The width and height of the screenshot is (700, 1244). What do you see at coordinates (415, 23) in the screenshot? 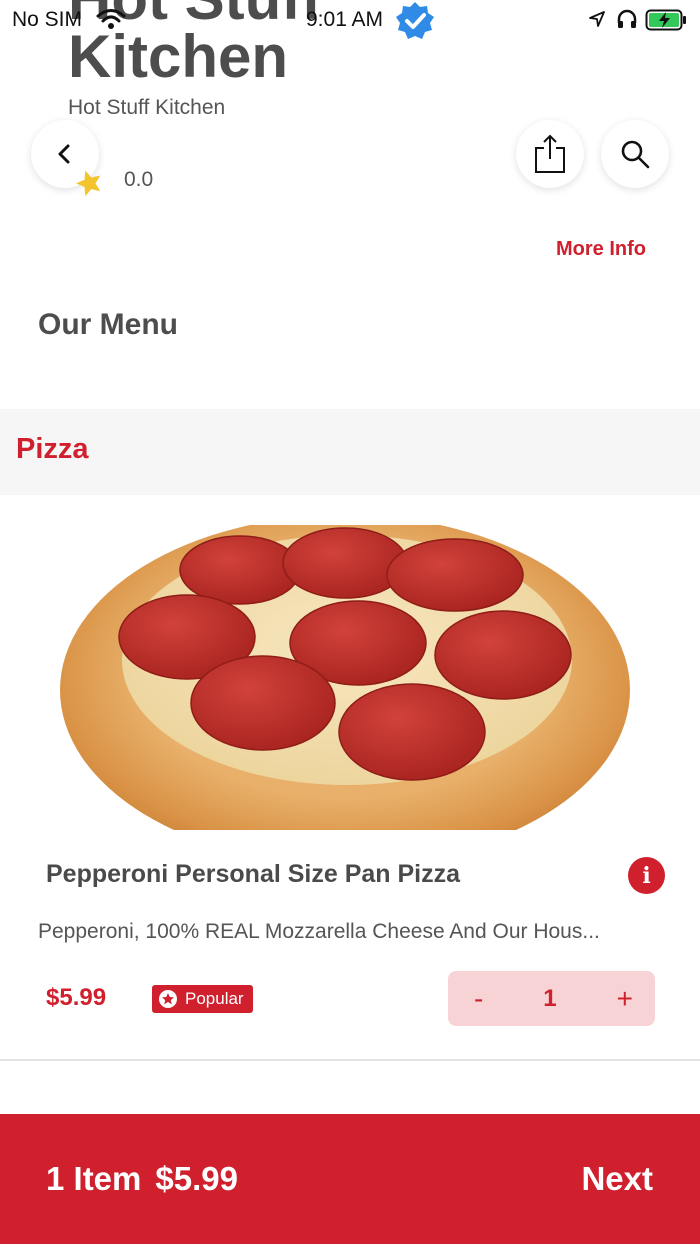
I see `verified-icon` at bounding box center [415, 23].